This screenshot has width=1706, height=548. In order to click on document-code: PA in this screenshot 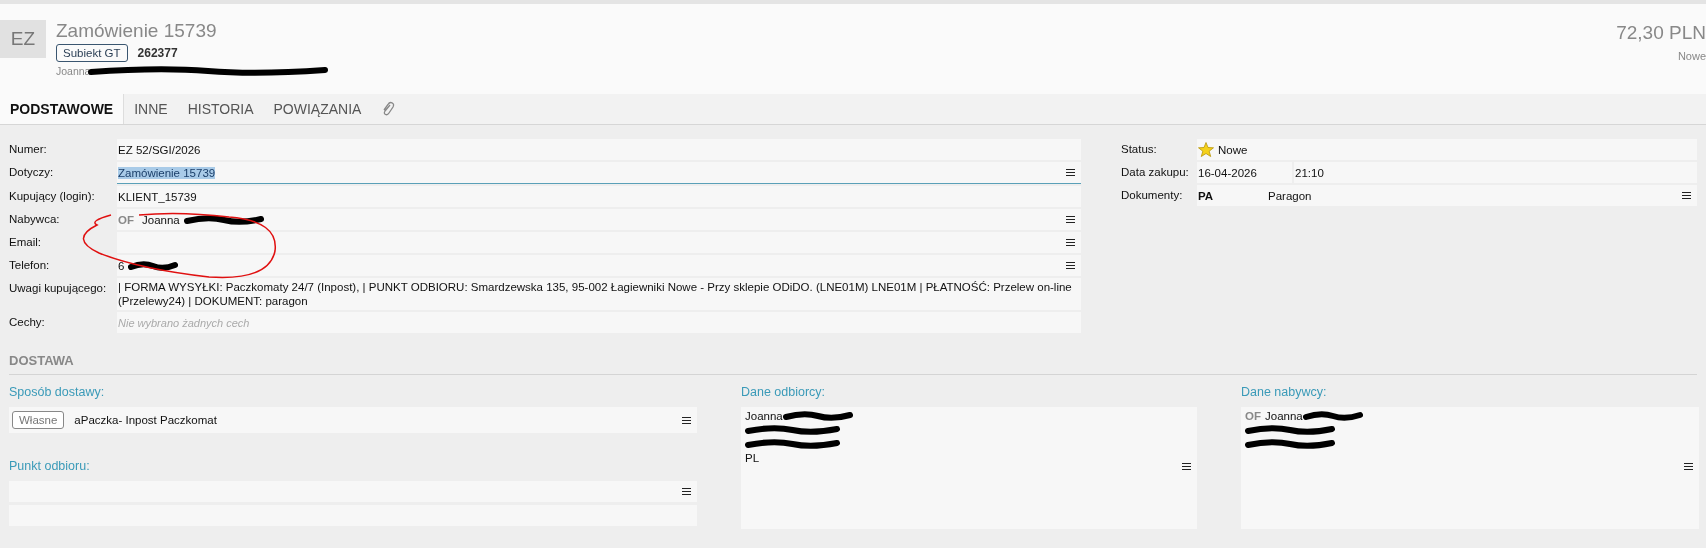, I will do `click(1206, 195)`.